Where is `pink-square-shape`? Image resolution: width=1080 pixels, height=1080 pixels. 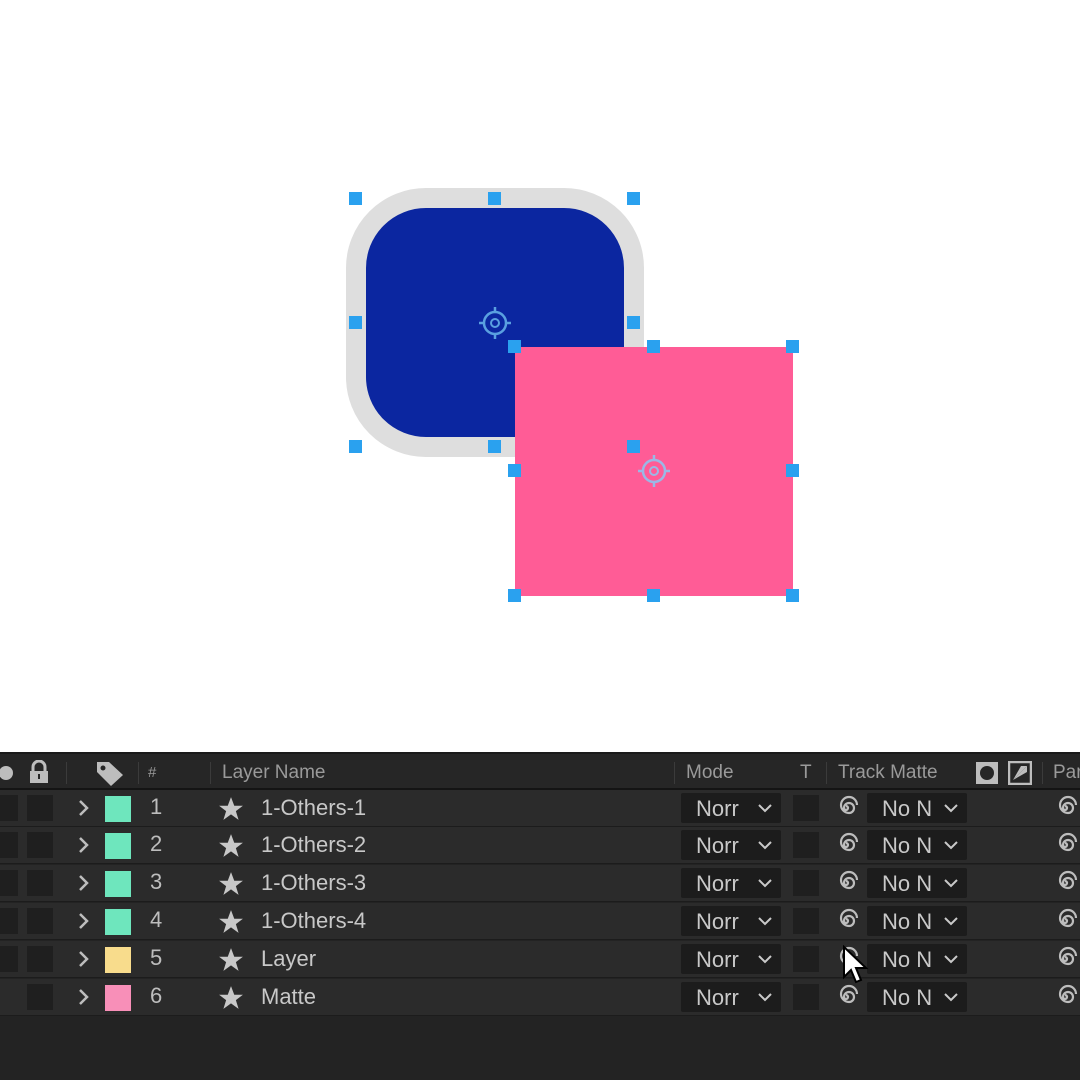 pink-square-shape is located at coordinates (654, 471).